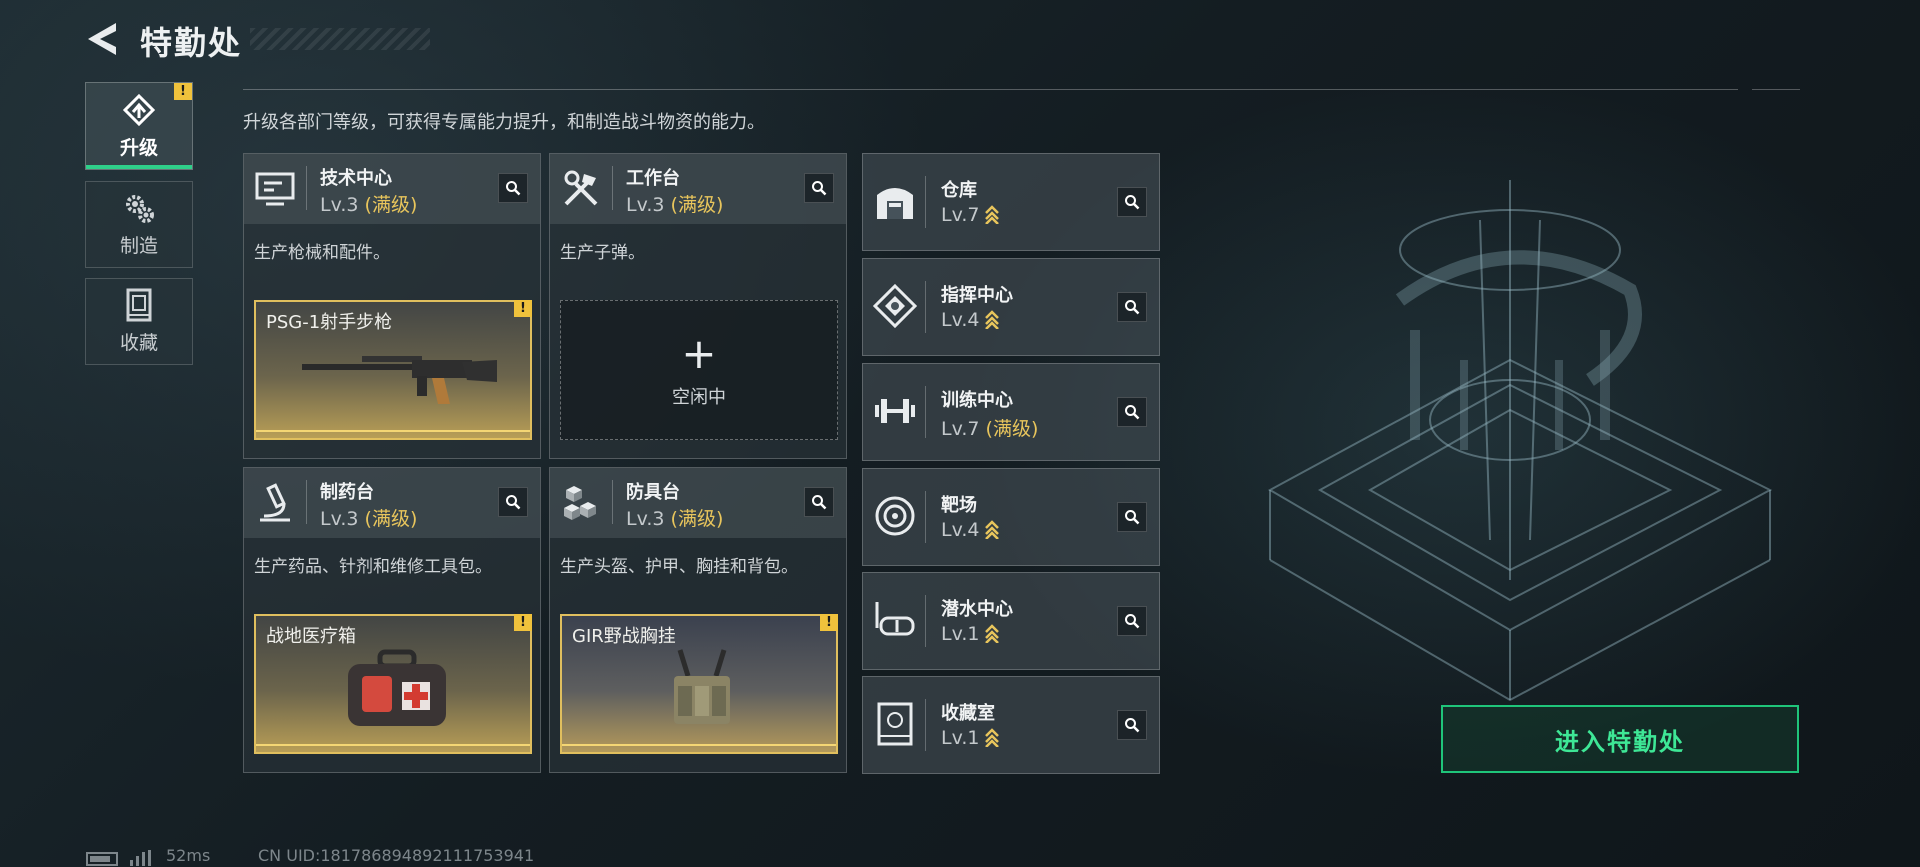 The height and width of the screenshot is (867, 1920). I want to click on production-slot: PSG-1射手步枪 !, so click(393, 370).